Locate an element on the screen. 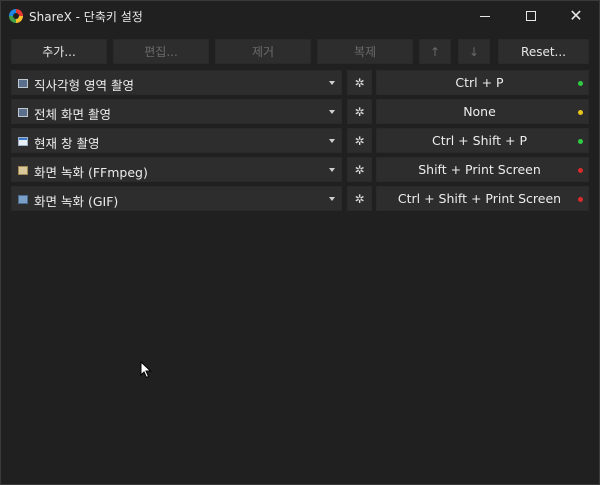 The height and width of the screenshot is (485, 600). task-label: 화면 녹화 (GIF) is located at coordinates (76, 201).